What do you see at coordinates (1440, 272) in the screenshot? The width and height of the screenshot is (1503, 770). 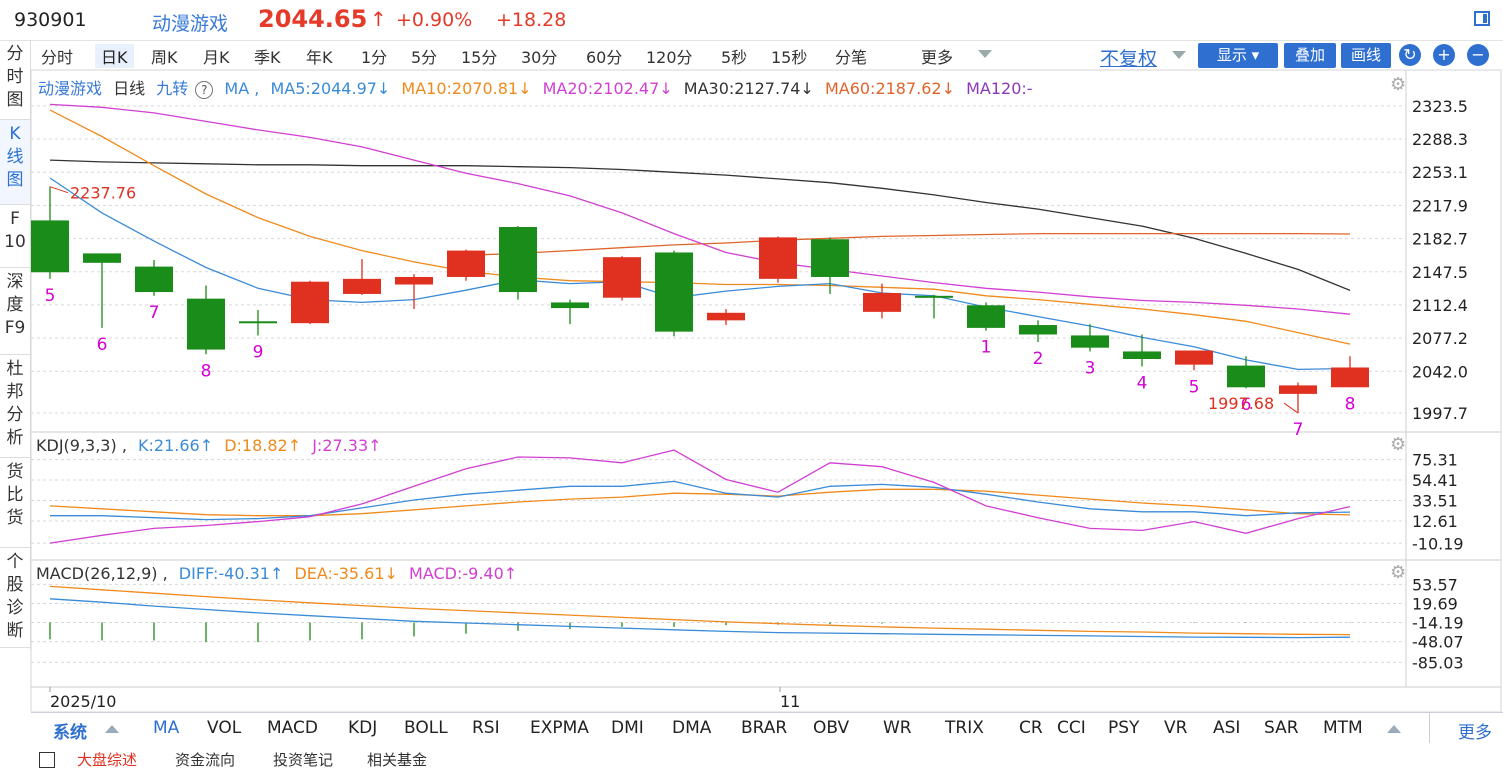 I see `price-axis-label: 2147.5` at bounding box center [1440, 272].